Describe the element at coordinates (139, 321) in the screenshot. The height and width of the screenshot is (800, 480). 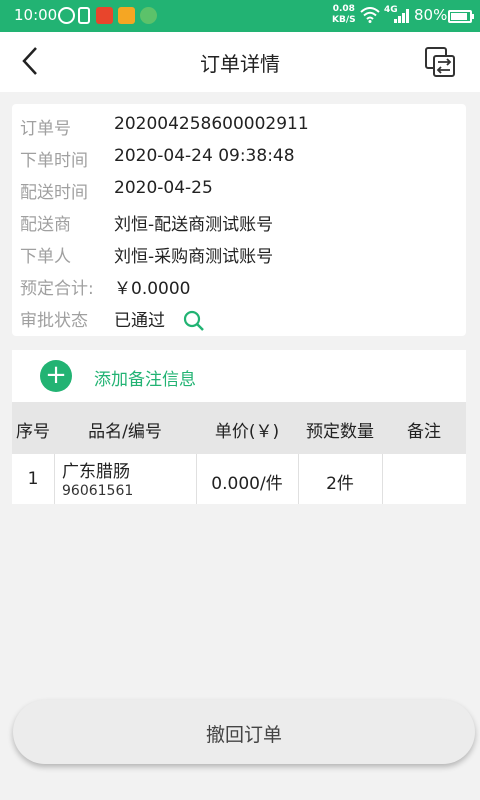
I see `approval-value: 已通过` at that location.